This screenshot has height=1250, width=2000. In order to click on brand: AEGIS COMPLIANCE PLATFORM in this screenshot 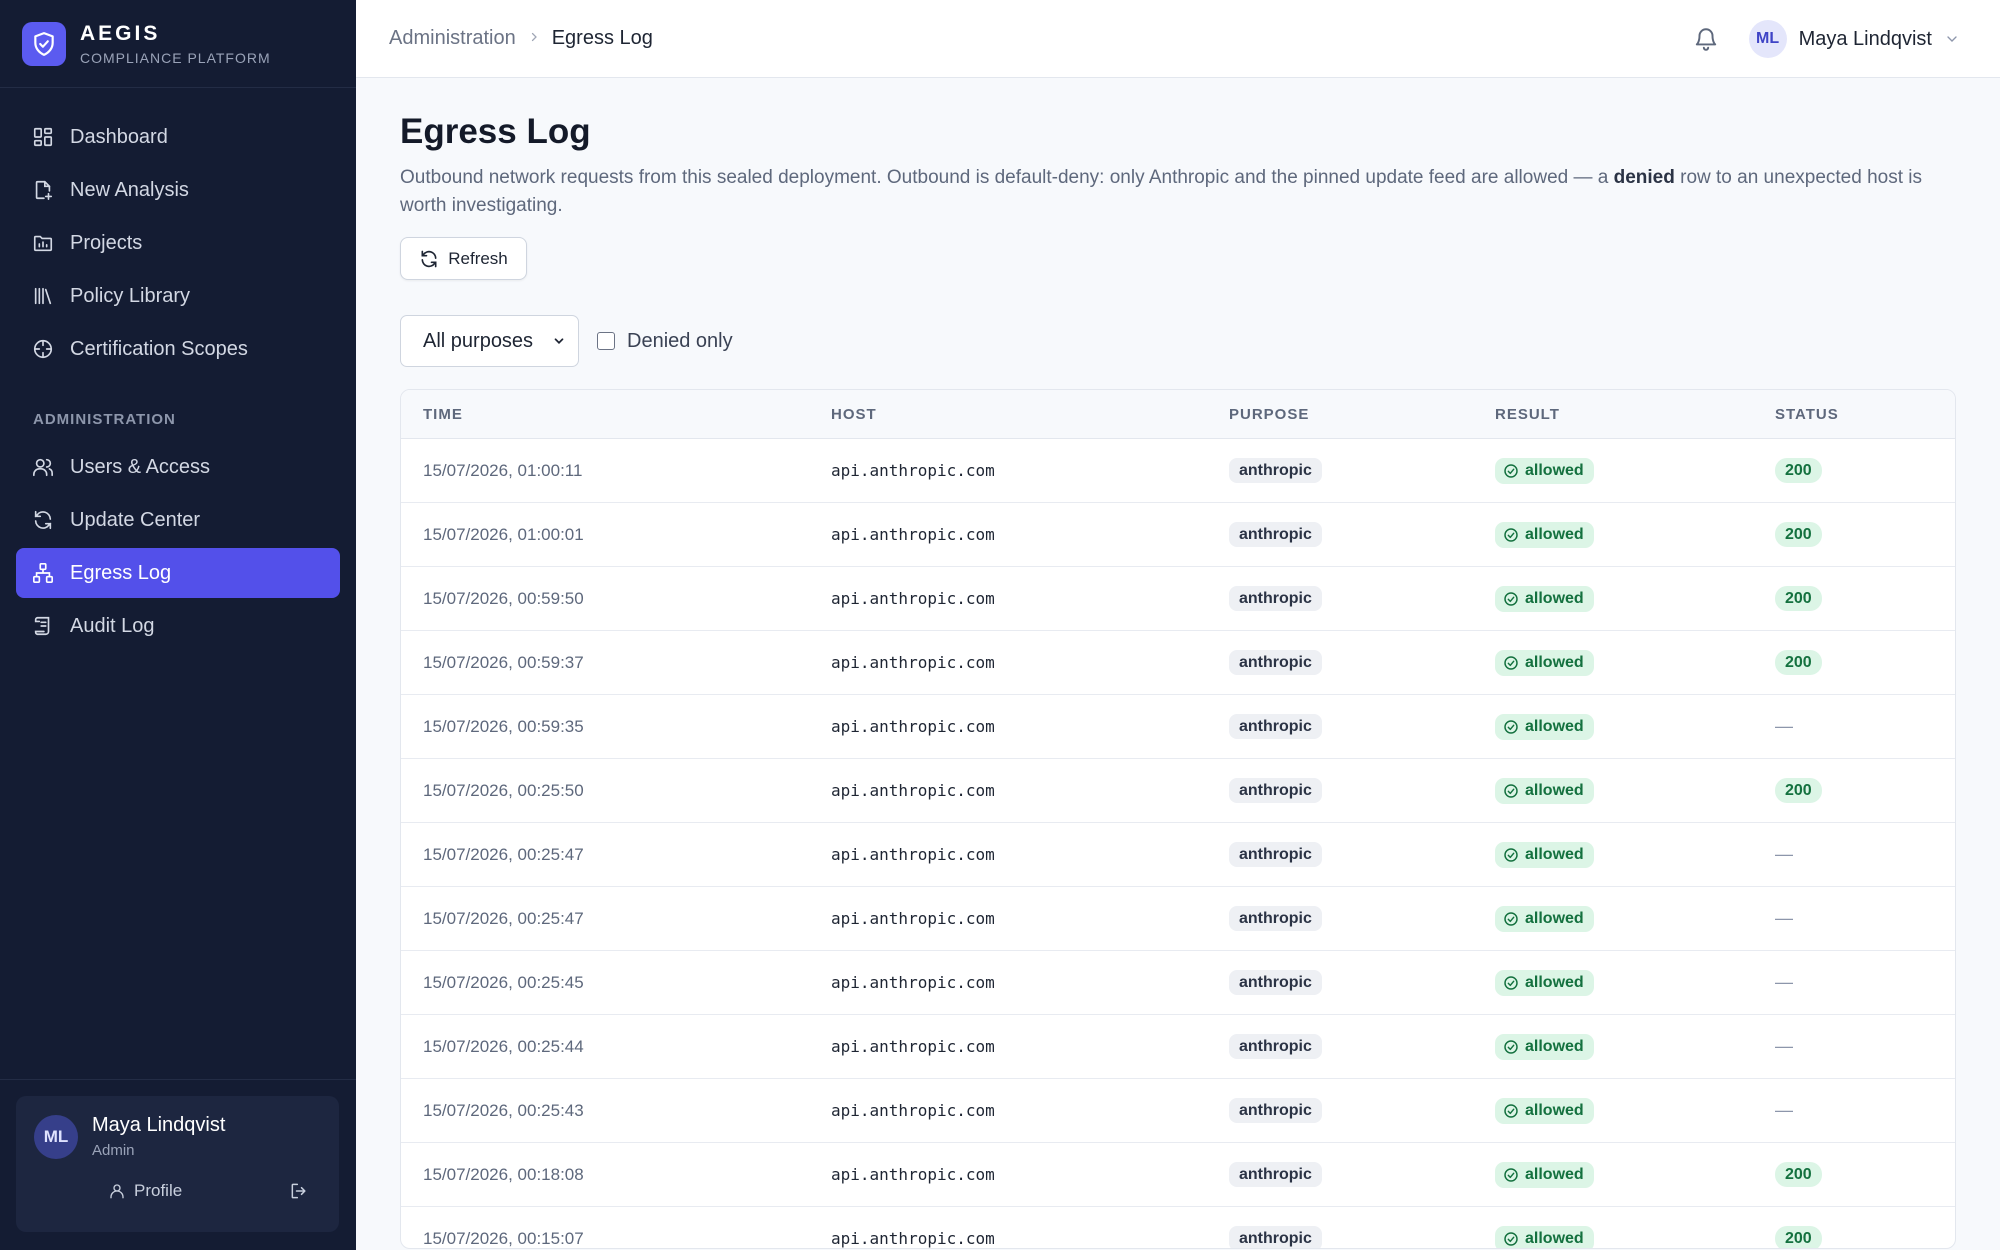, I will do `click(178, 44)`.